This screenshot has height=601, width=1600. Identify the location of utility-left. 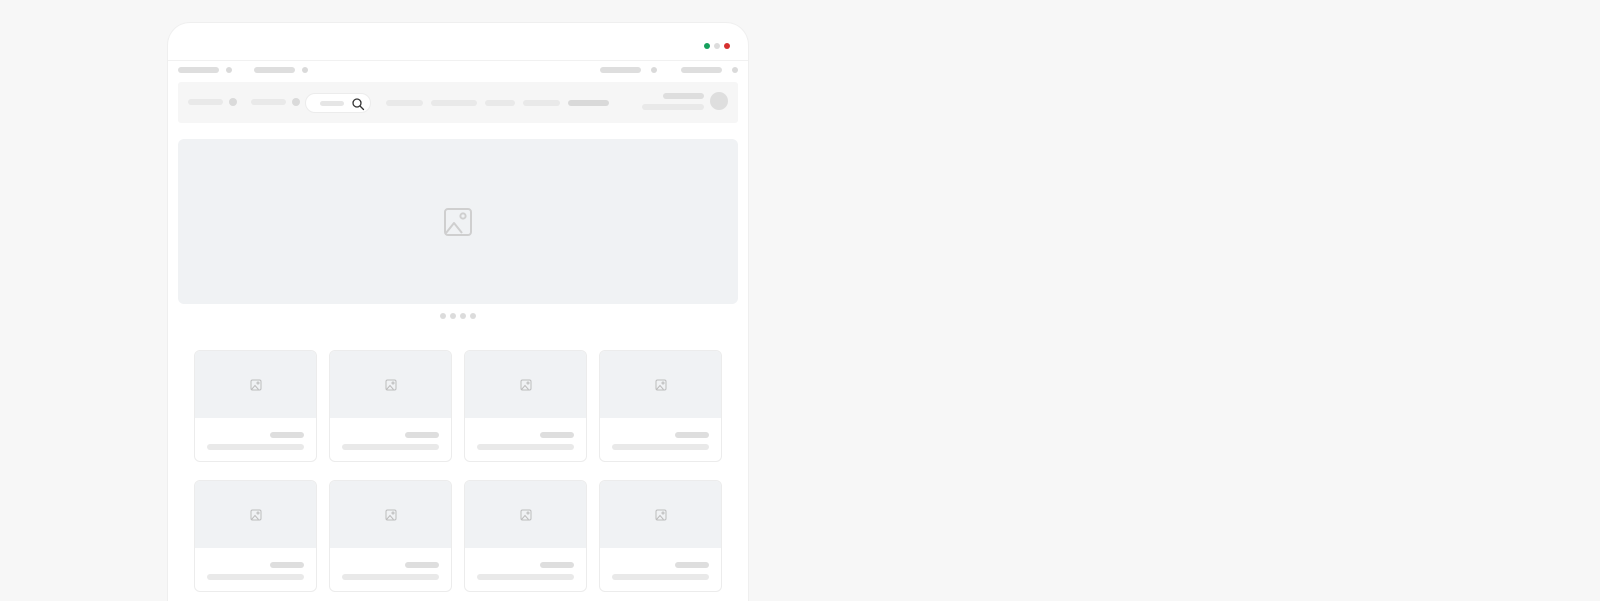
(243, 70).